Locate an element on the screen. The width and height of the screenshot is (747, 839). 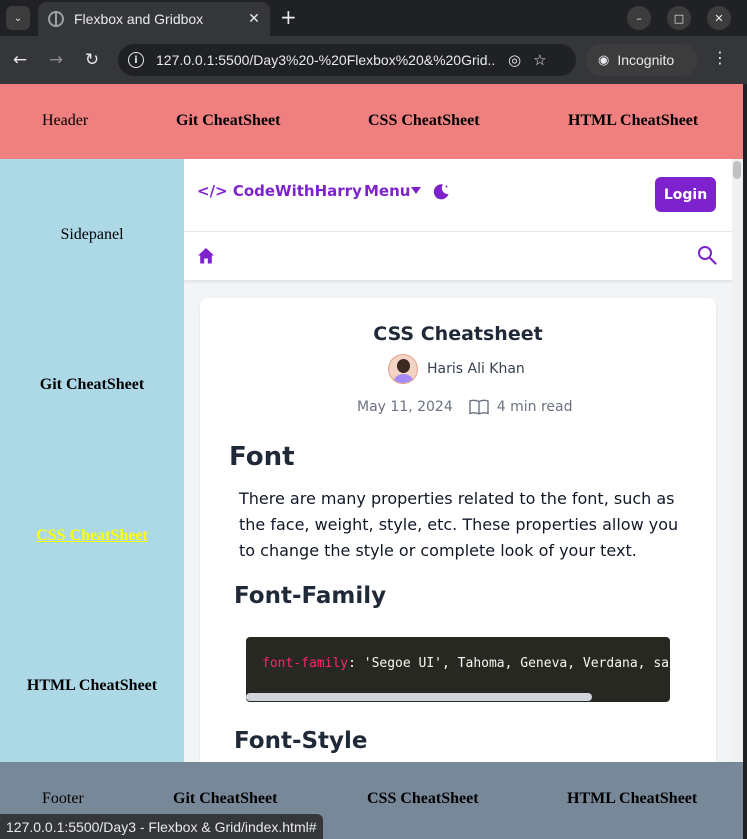
footer-link-git: Git CheatSheet is located at coordinates (225, 799).